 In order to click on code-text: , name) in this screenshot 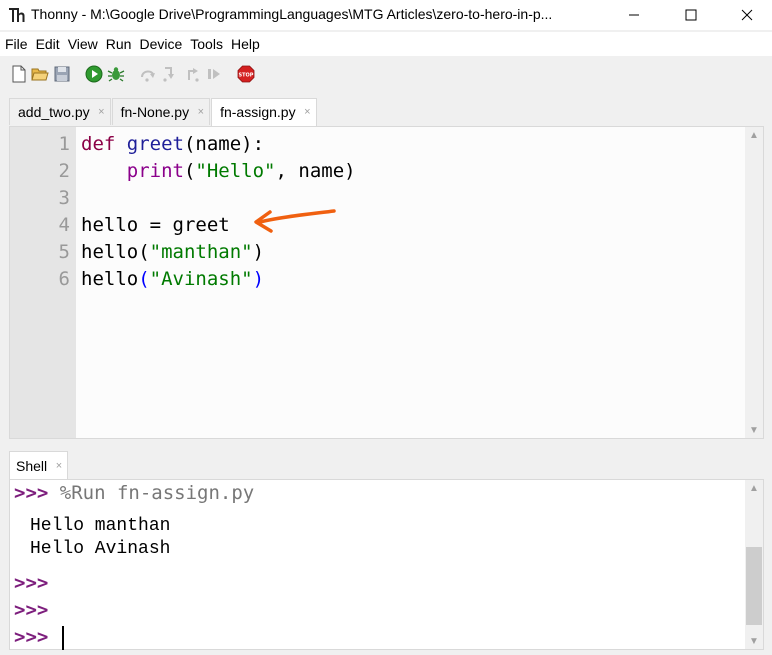, I will do `click(315, 171)`.